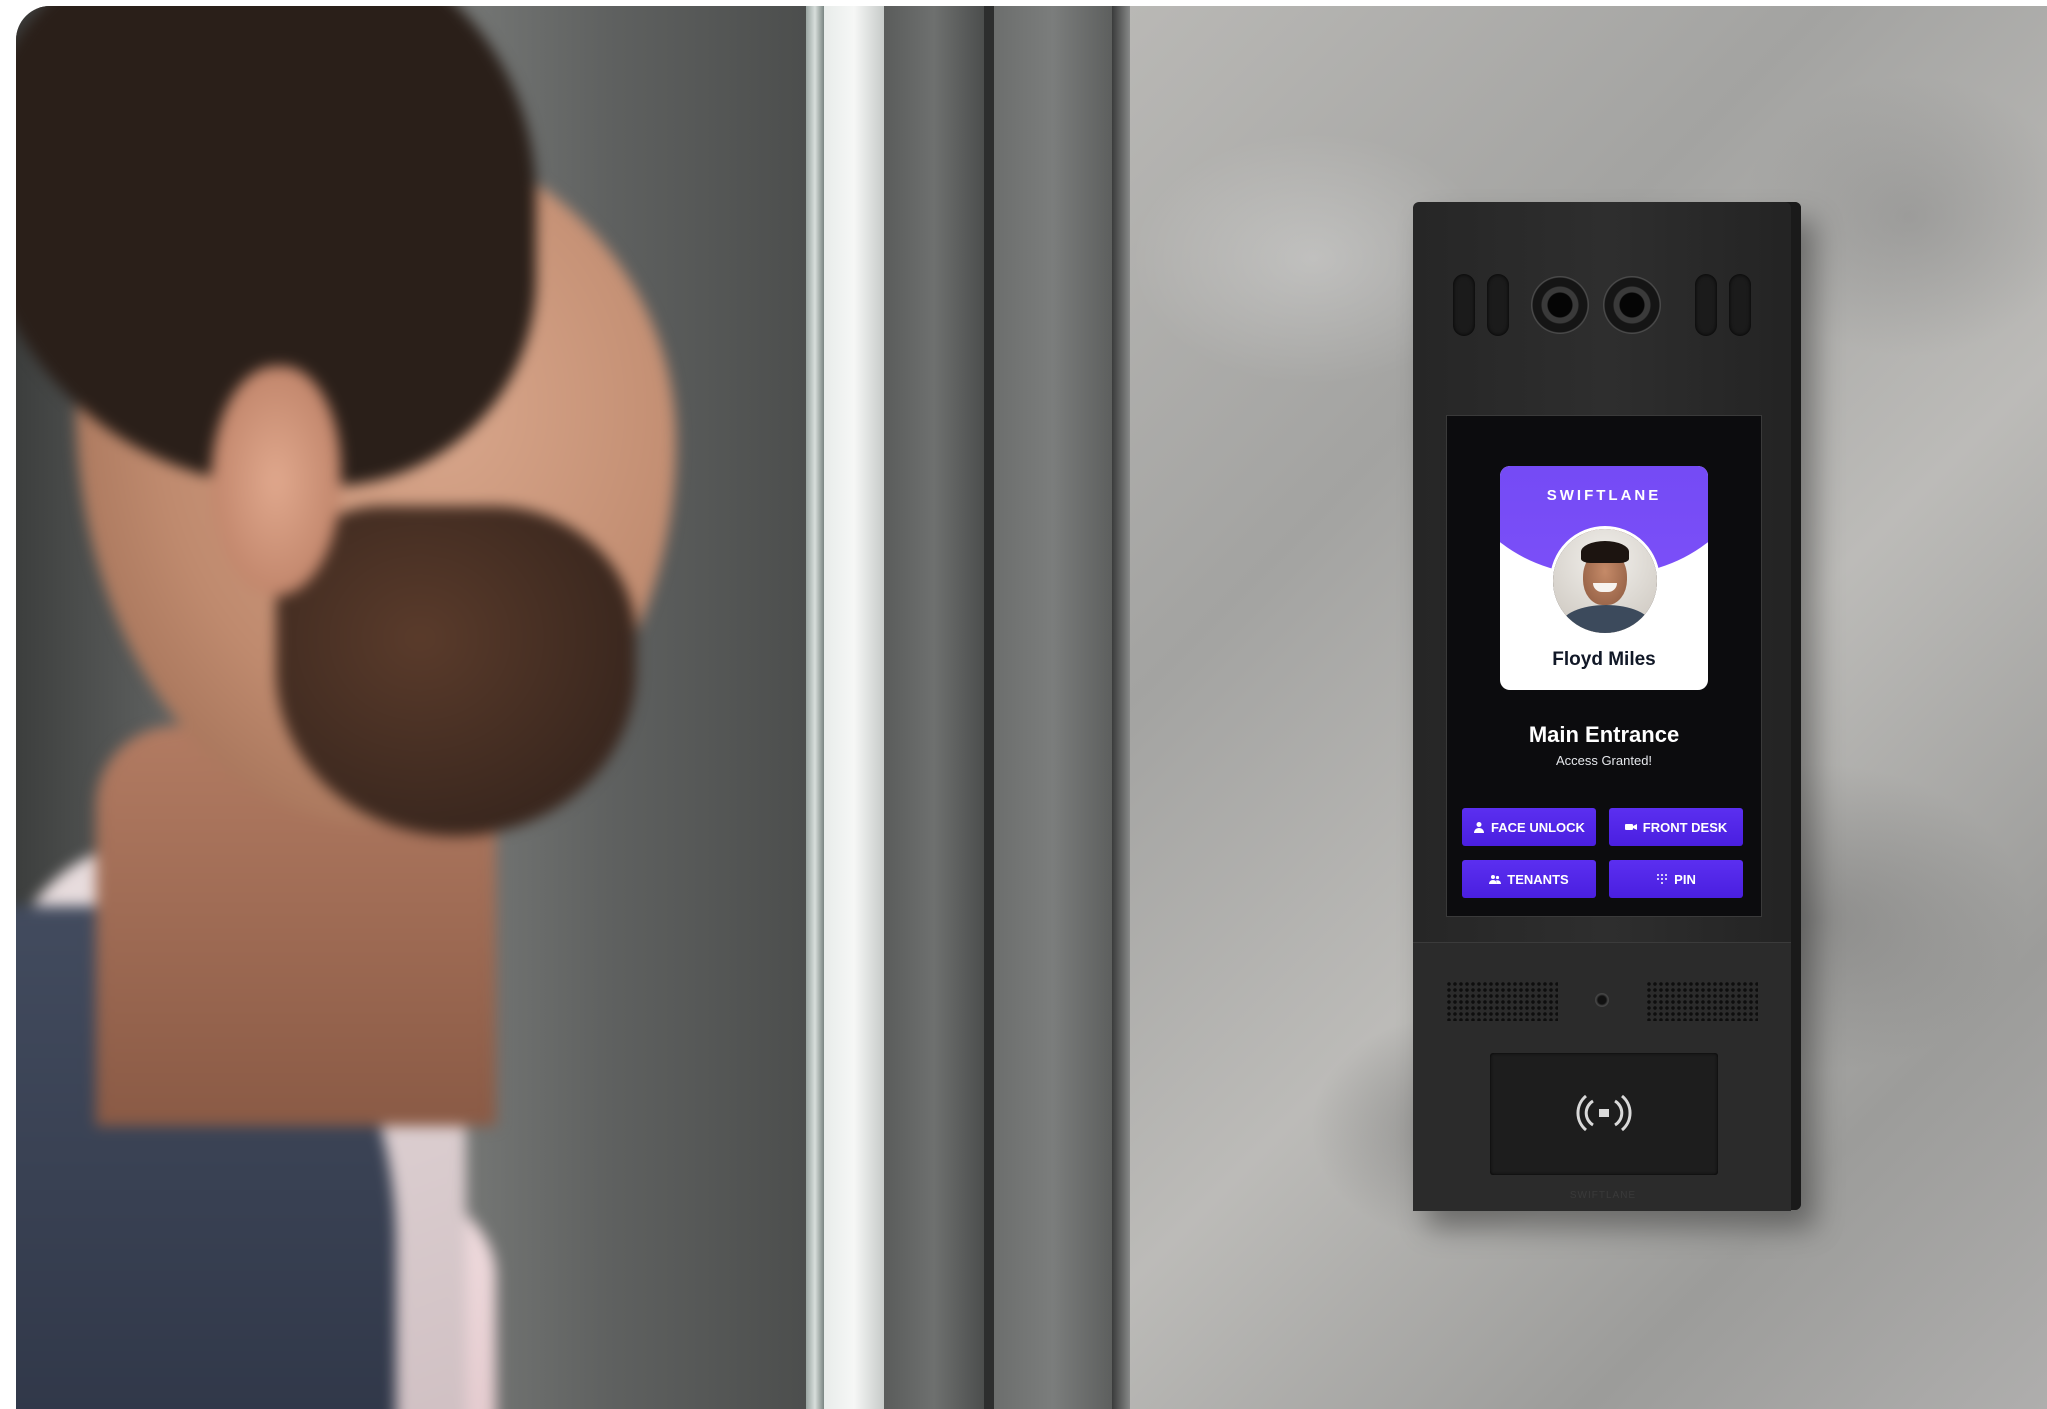 This screenshot has height=1409, width=2047. What do you see at coordinates (854, 707) in the screenshot?
I see `door-frame-highlight` at bounding box center [854, 707].